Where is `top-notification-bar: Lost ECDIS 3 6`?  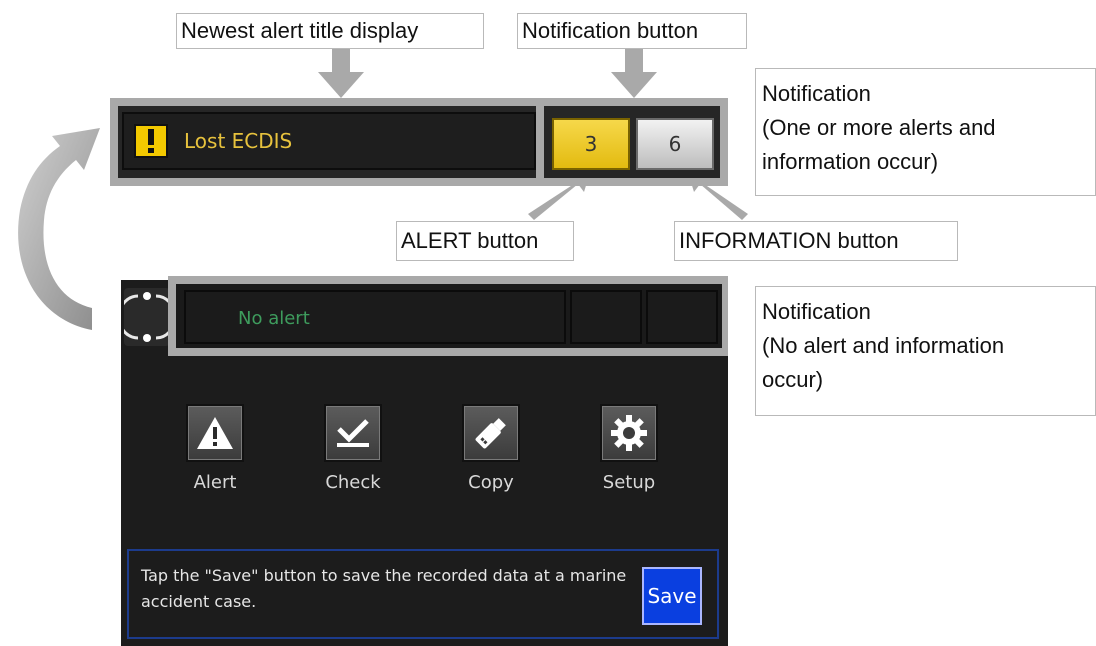
top-notification-bar: Lost ECDIS 3 6 is located at coordinates (419, 142).